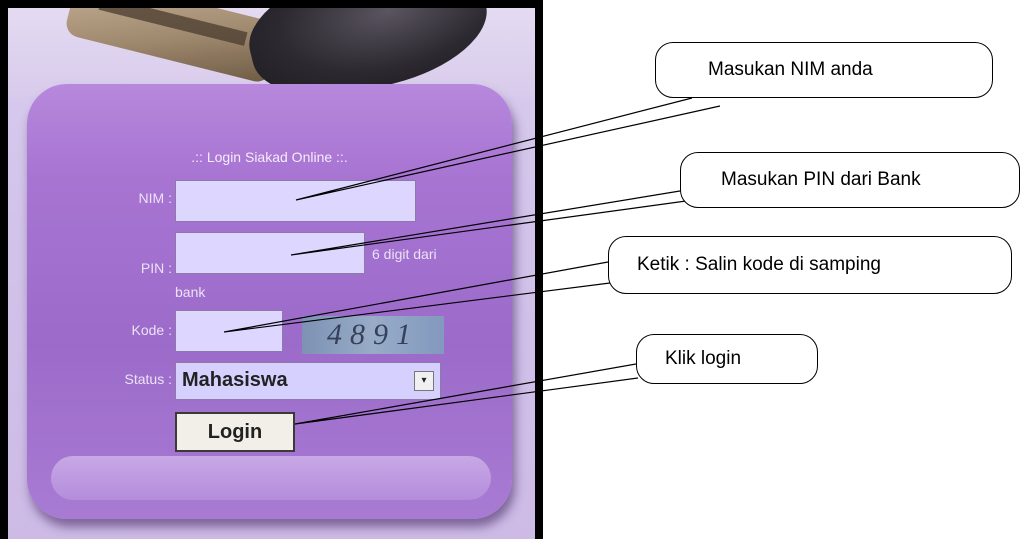 The image size is (1022, 539). Describe the element at coordinates (508, 149) in the screenshot. I see `nim-callout-leader` at that location.